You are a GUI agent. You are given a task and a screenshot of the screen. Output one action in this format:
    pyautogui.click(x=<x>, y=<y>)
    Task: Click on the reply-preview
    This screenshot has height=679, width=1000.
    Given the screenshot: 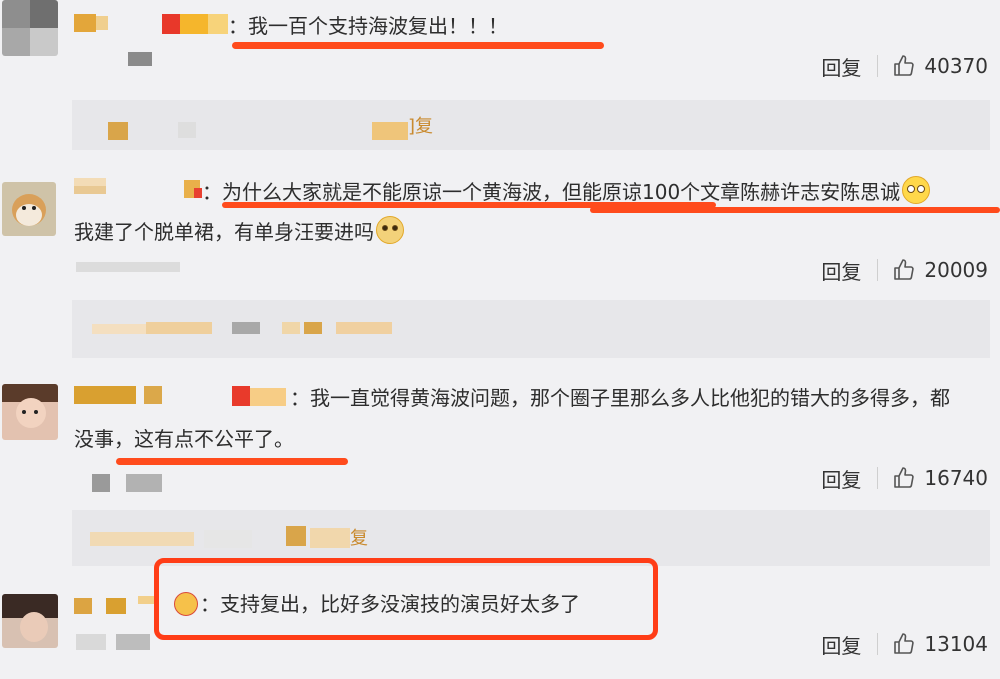 What is the action you would take?
    pyautogui.click(x=531, y=329)
    